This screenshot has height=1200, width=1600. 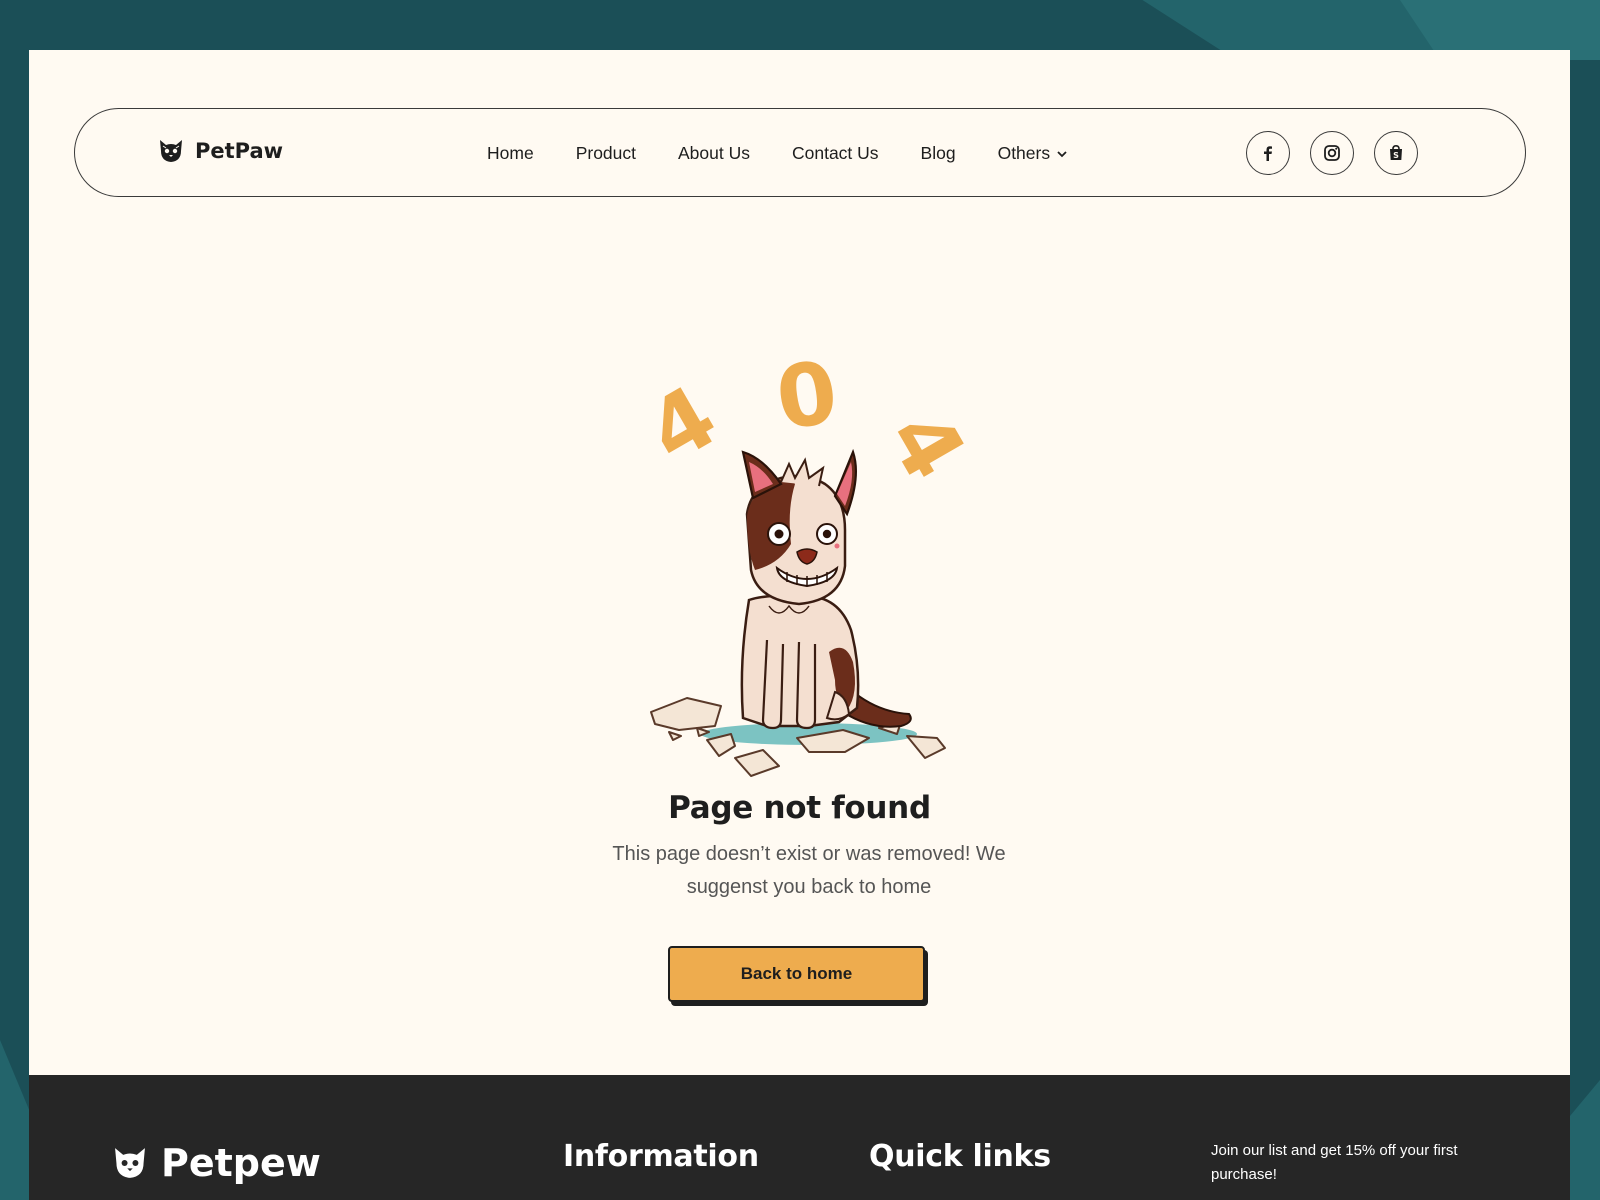 What do you see at coordinates (923, 446) in the screenshot?
I see `404-digit-4-right: 4` at bounding box center [923, 446].